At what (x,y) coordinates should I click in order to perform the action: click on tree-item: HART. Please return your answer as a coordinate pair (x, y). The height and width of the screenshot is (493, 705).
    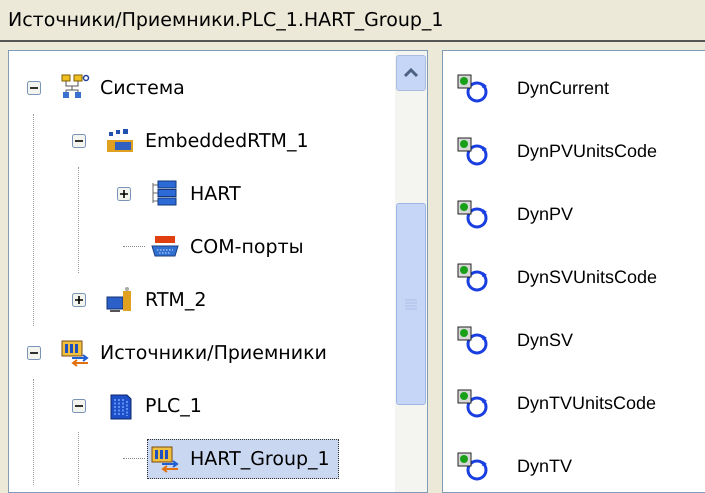
    Looking at the image, I should click on (198, 194).